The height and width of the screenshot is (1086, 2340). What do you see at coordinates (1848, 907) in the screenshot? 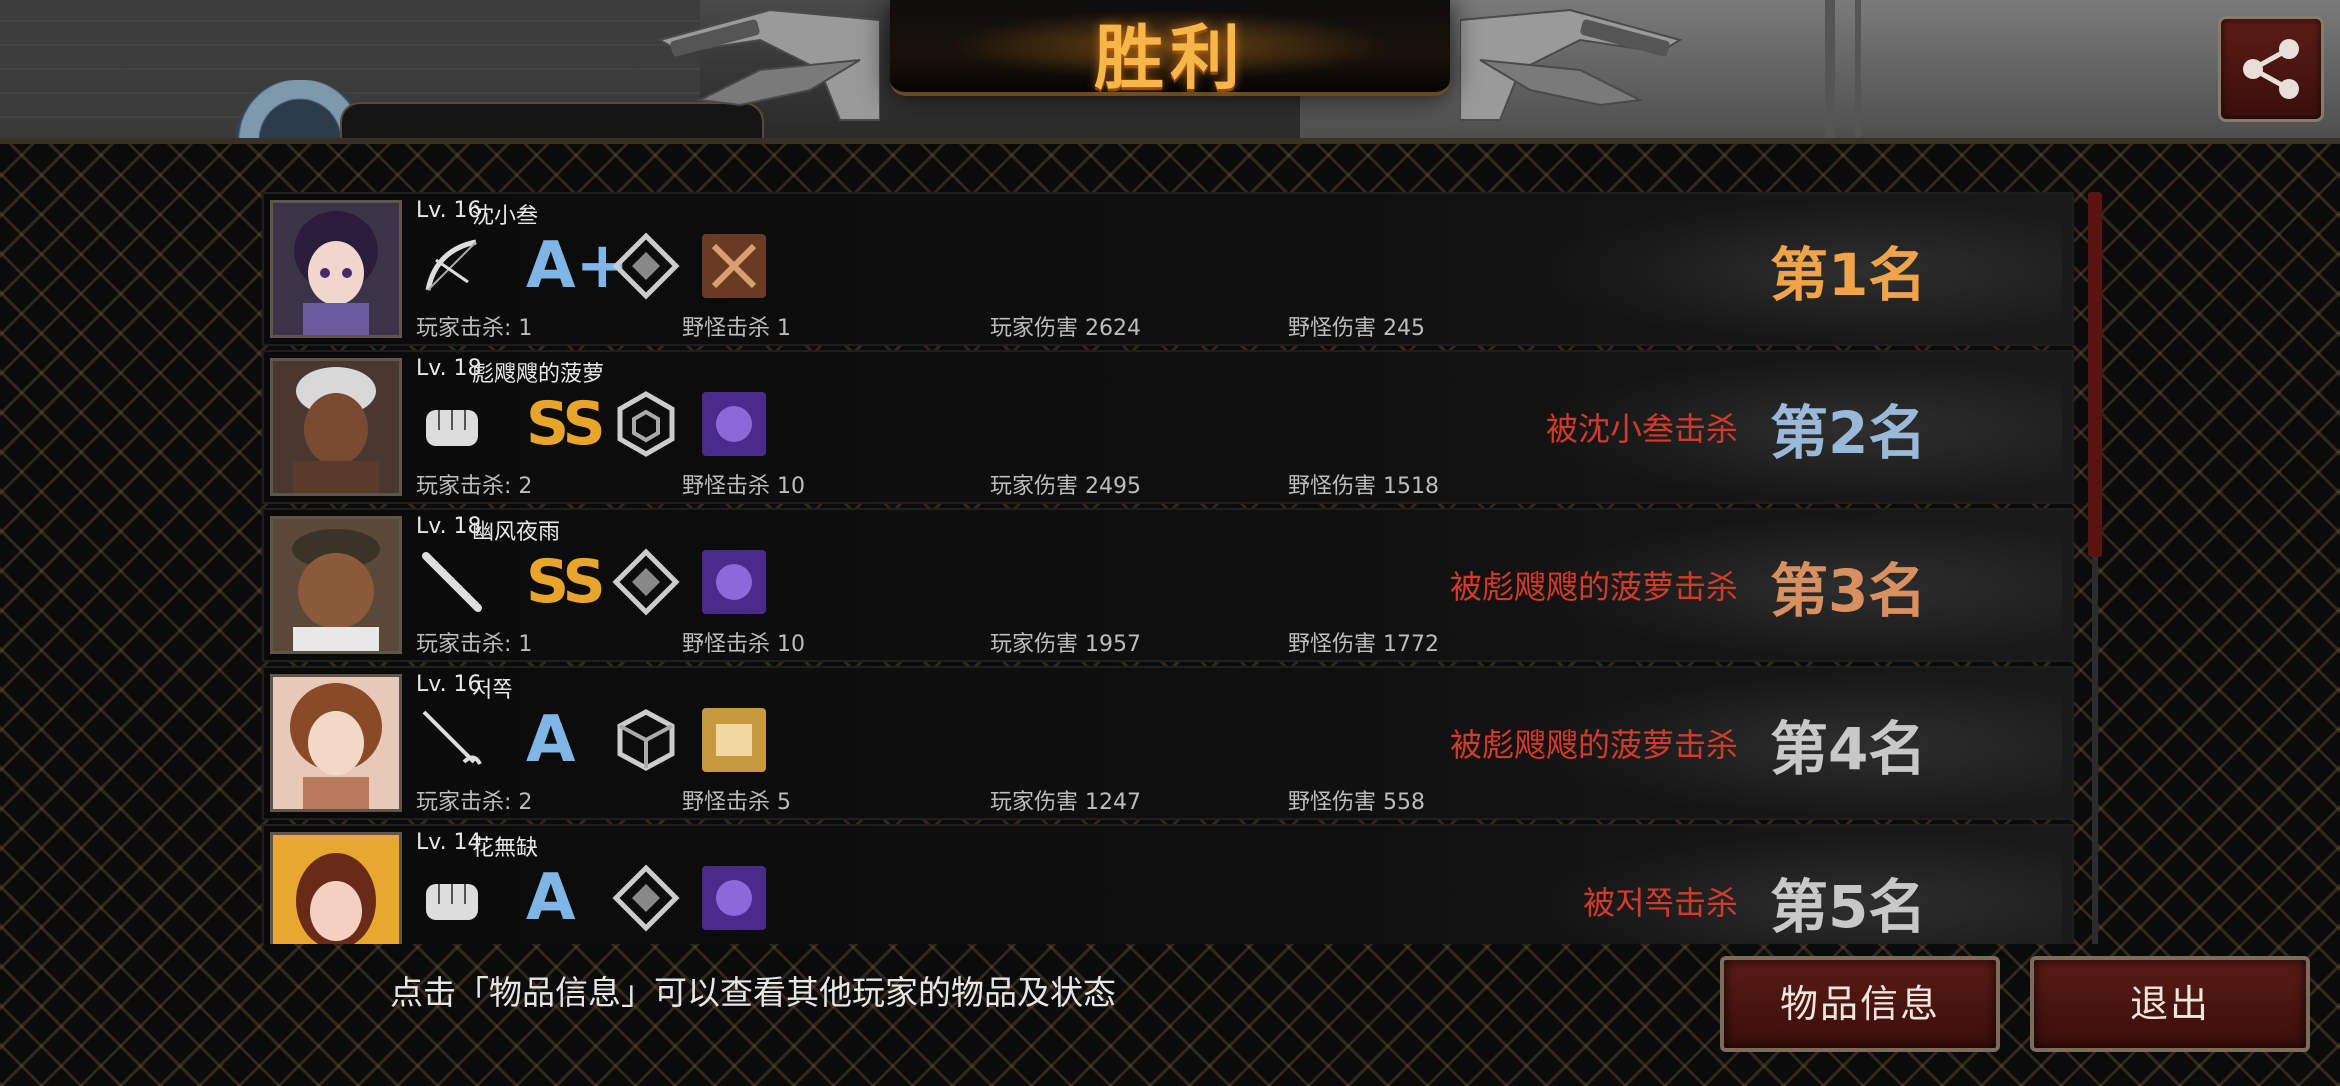
I see `rank-label: 第5名` at bounding box center [1848, 907].